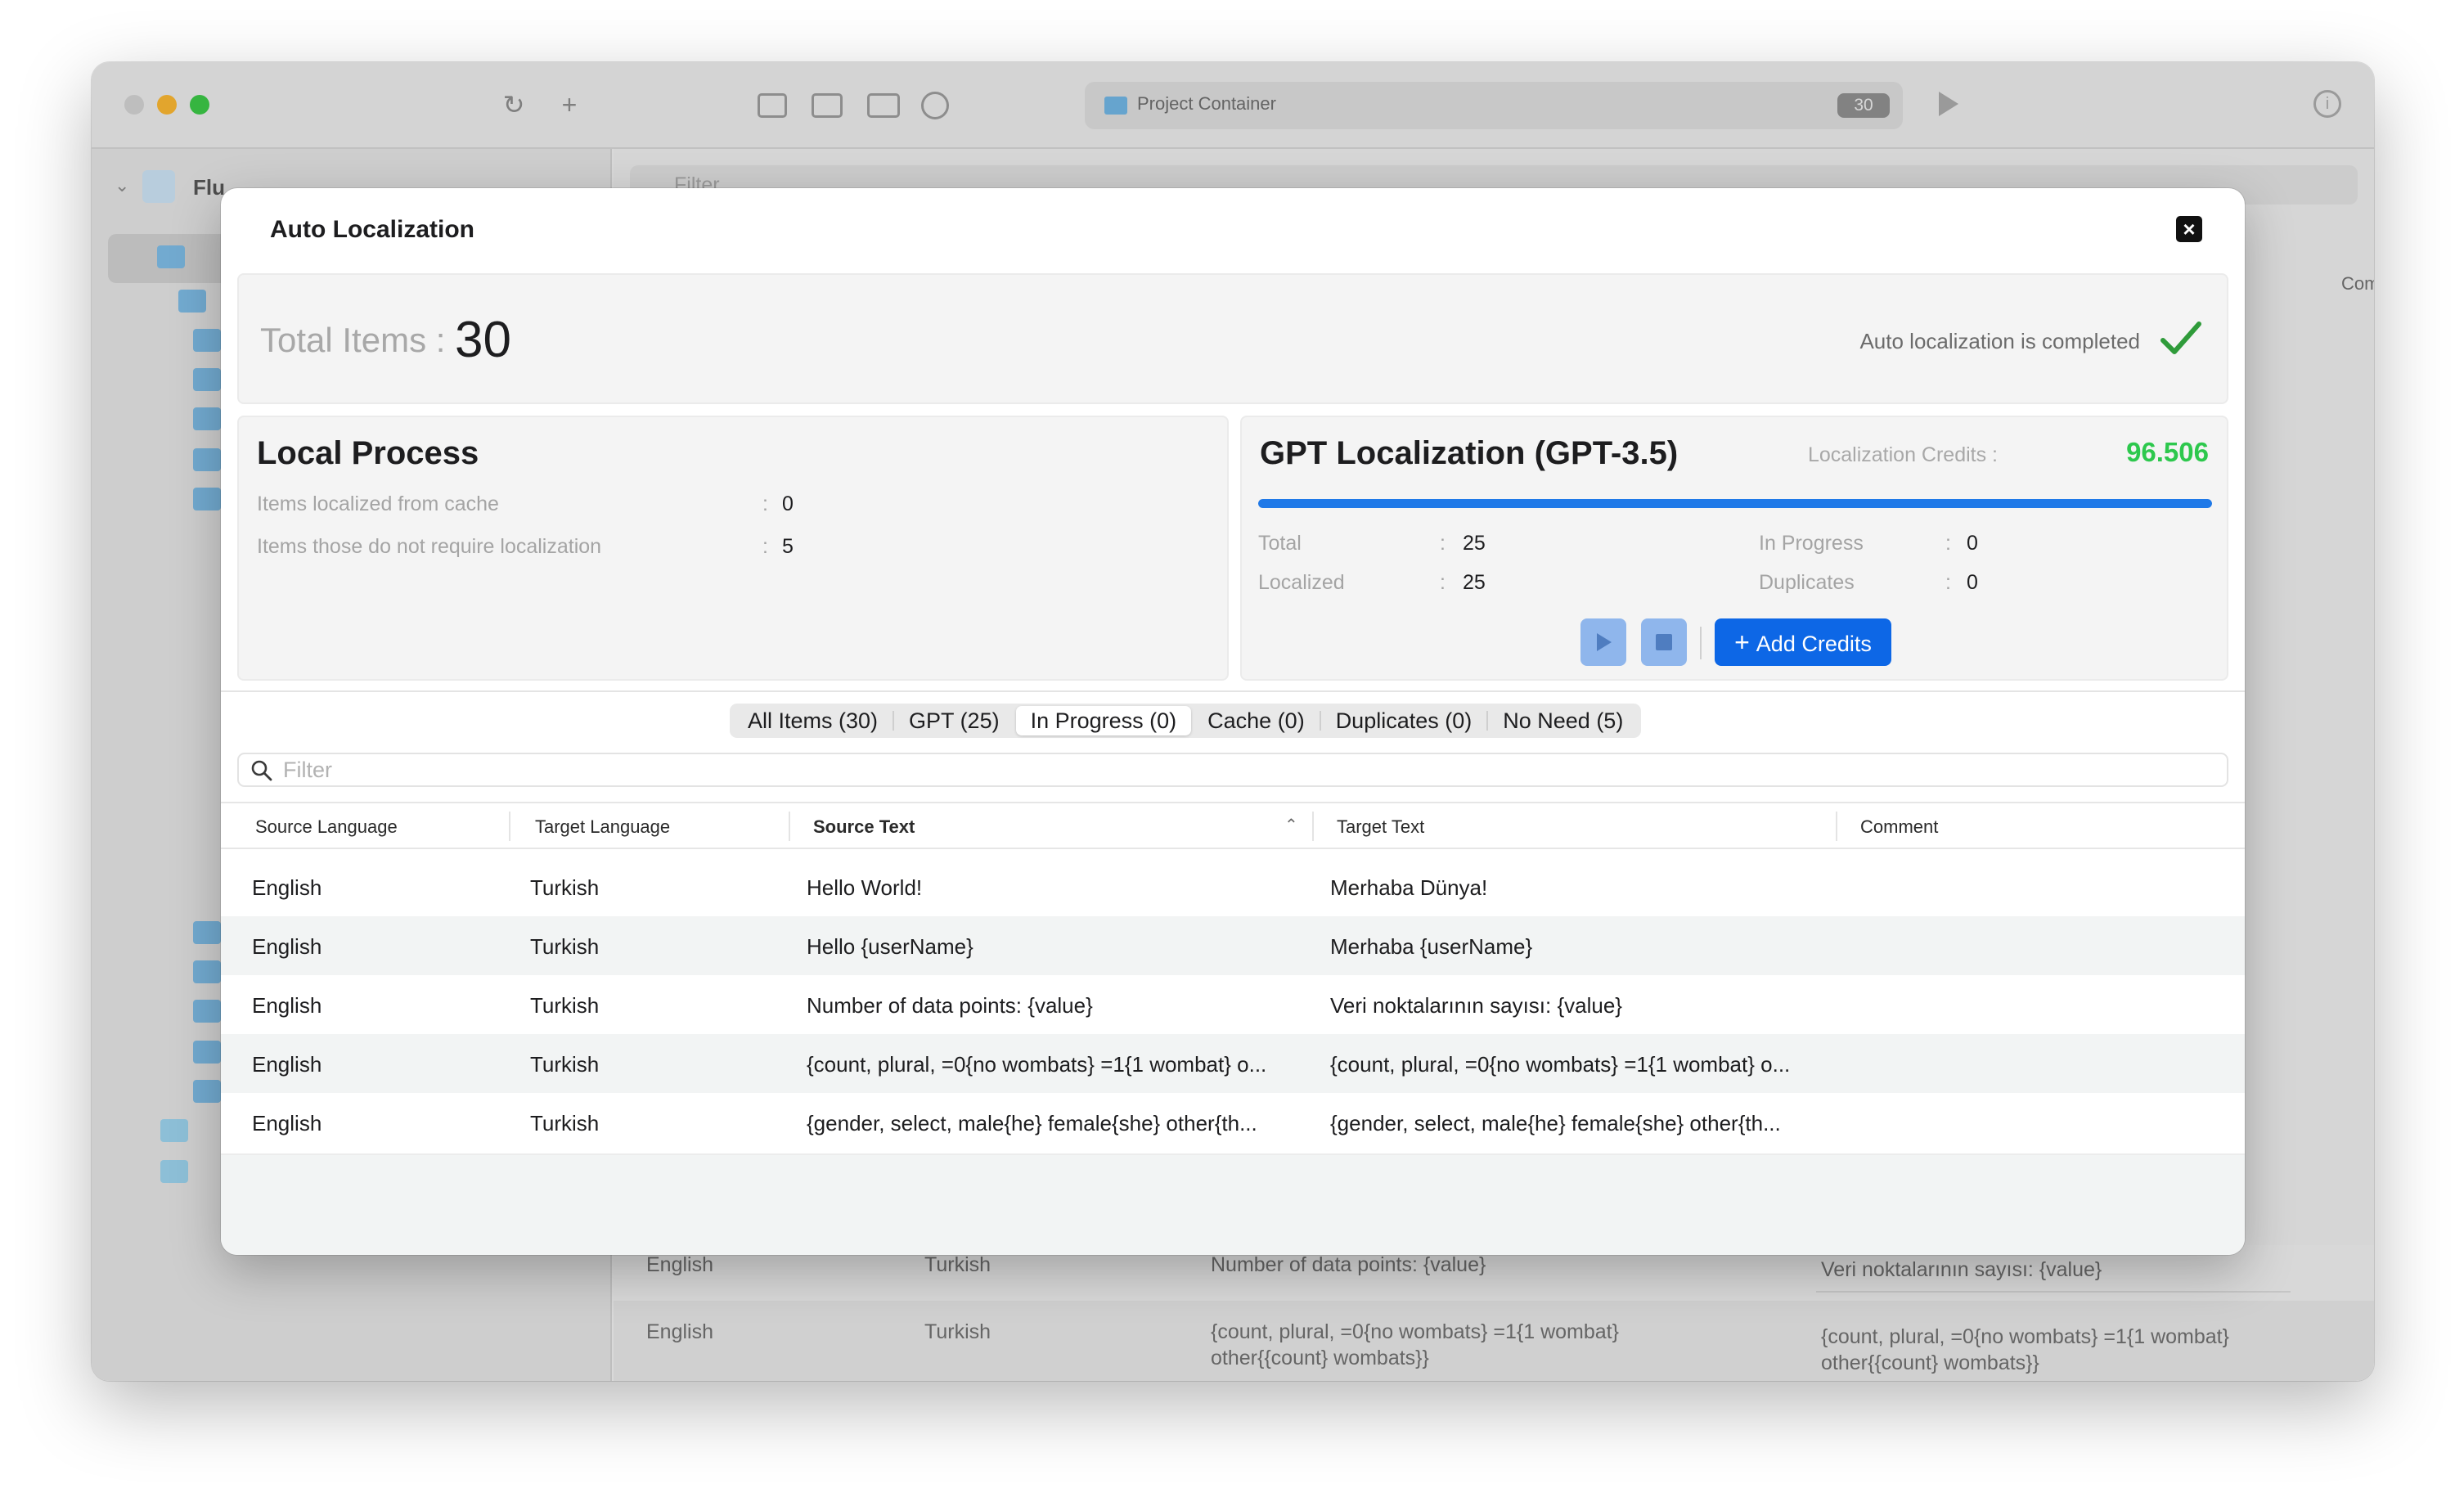 This screenshot has width=2464, height=1502. I want to click on total-items-label: Total Items :, so click(353, 340).